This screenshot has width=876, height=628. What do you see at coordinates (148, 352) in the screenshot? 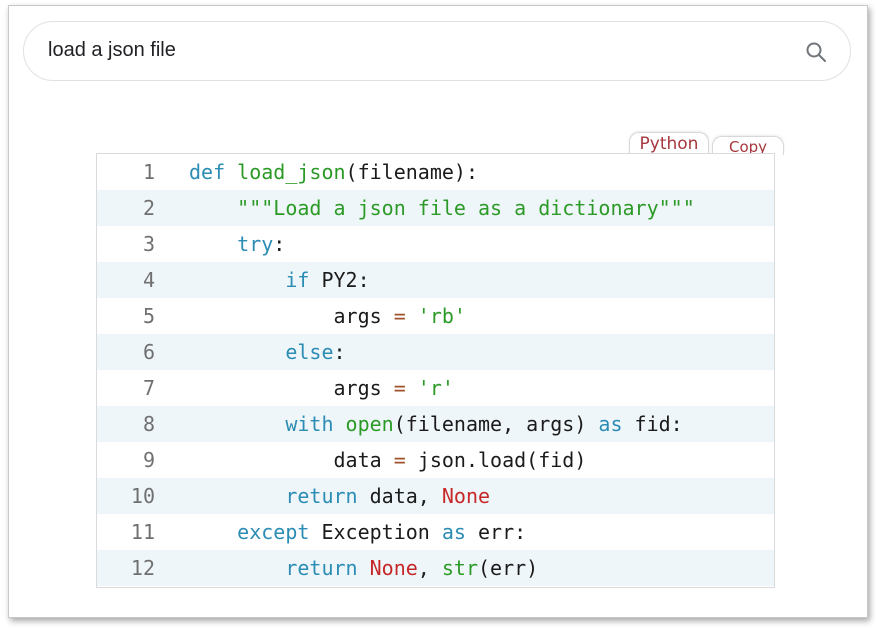
I see `line-number: 6` at bounding box center [148, 352].